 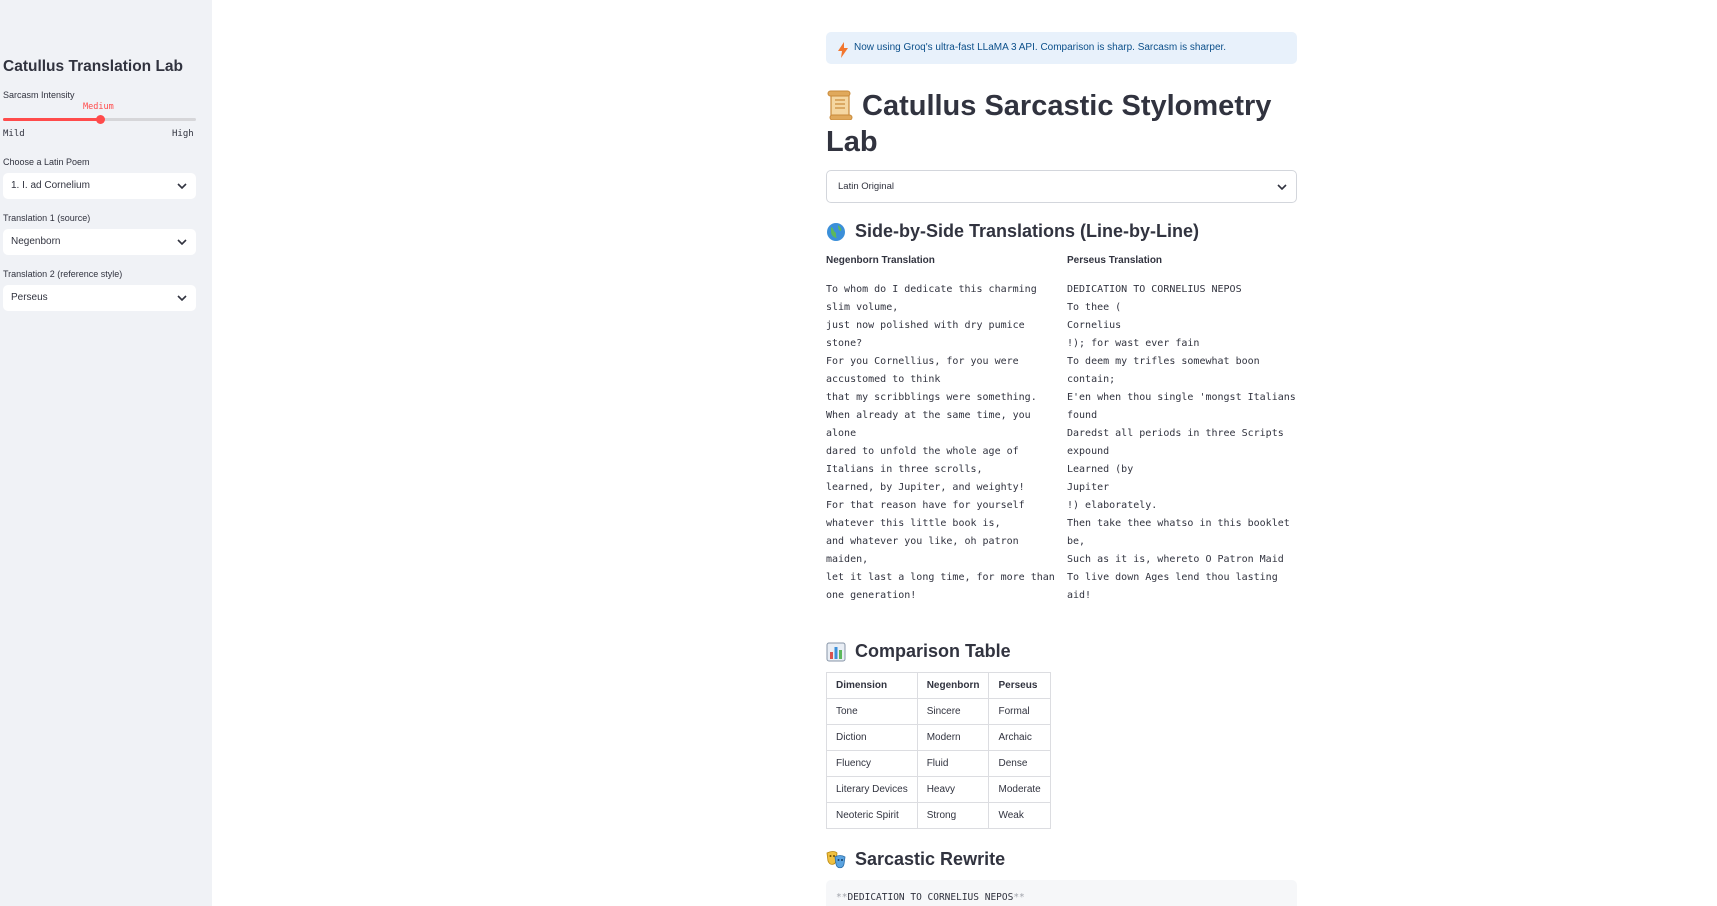 I want to click on table-row: Tone Sincere Formal, so click(x=938, y=711).